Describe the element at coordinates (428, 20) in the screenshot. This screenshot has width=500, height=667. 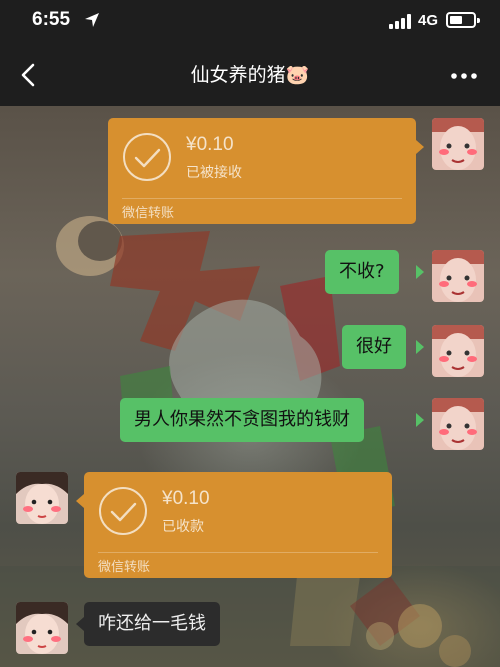
I see `network-type: 4G` at that location.